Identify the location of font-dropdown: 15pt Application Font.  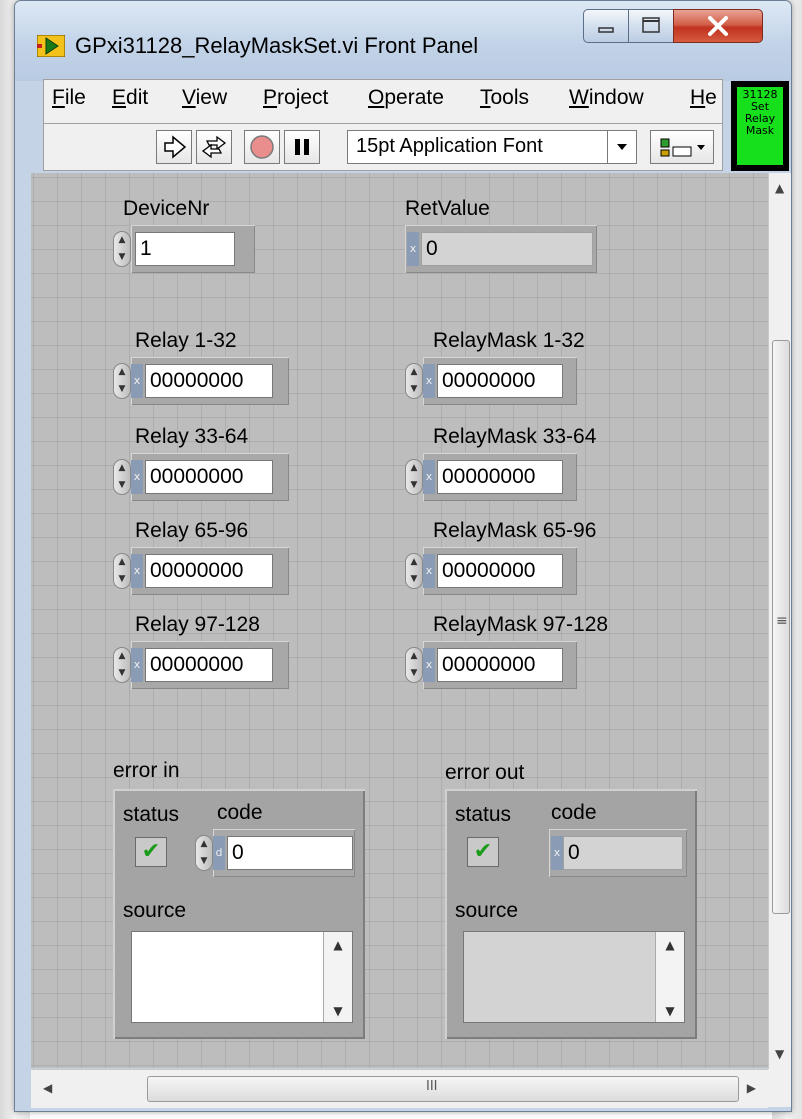
(492, 147).